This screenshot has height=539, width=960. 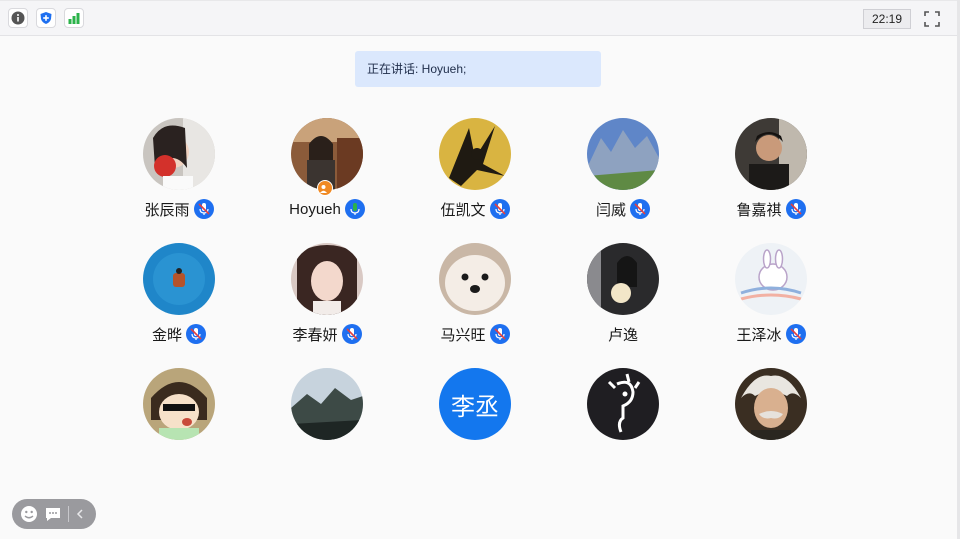 What do you see at coordinates (887, 19) in the screenshot?
I see `meeting-clock: 22:19` at bounding box center [887, 19].